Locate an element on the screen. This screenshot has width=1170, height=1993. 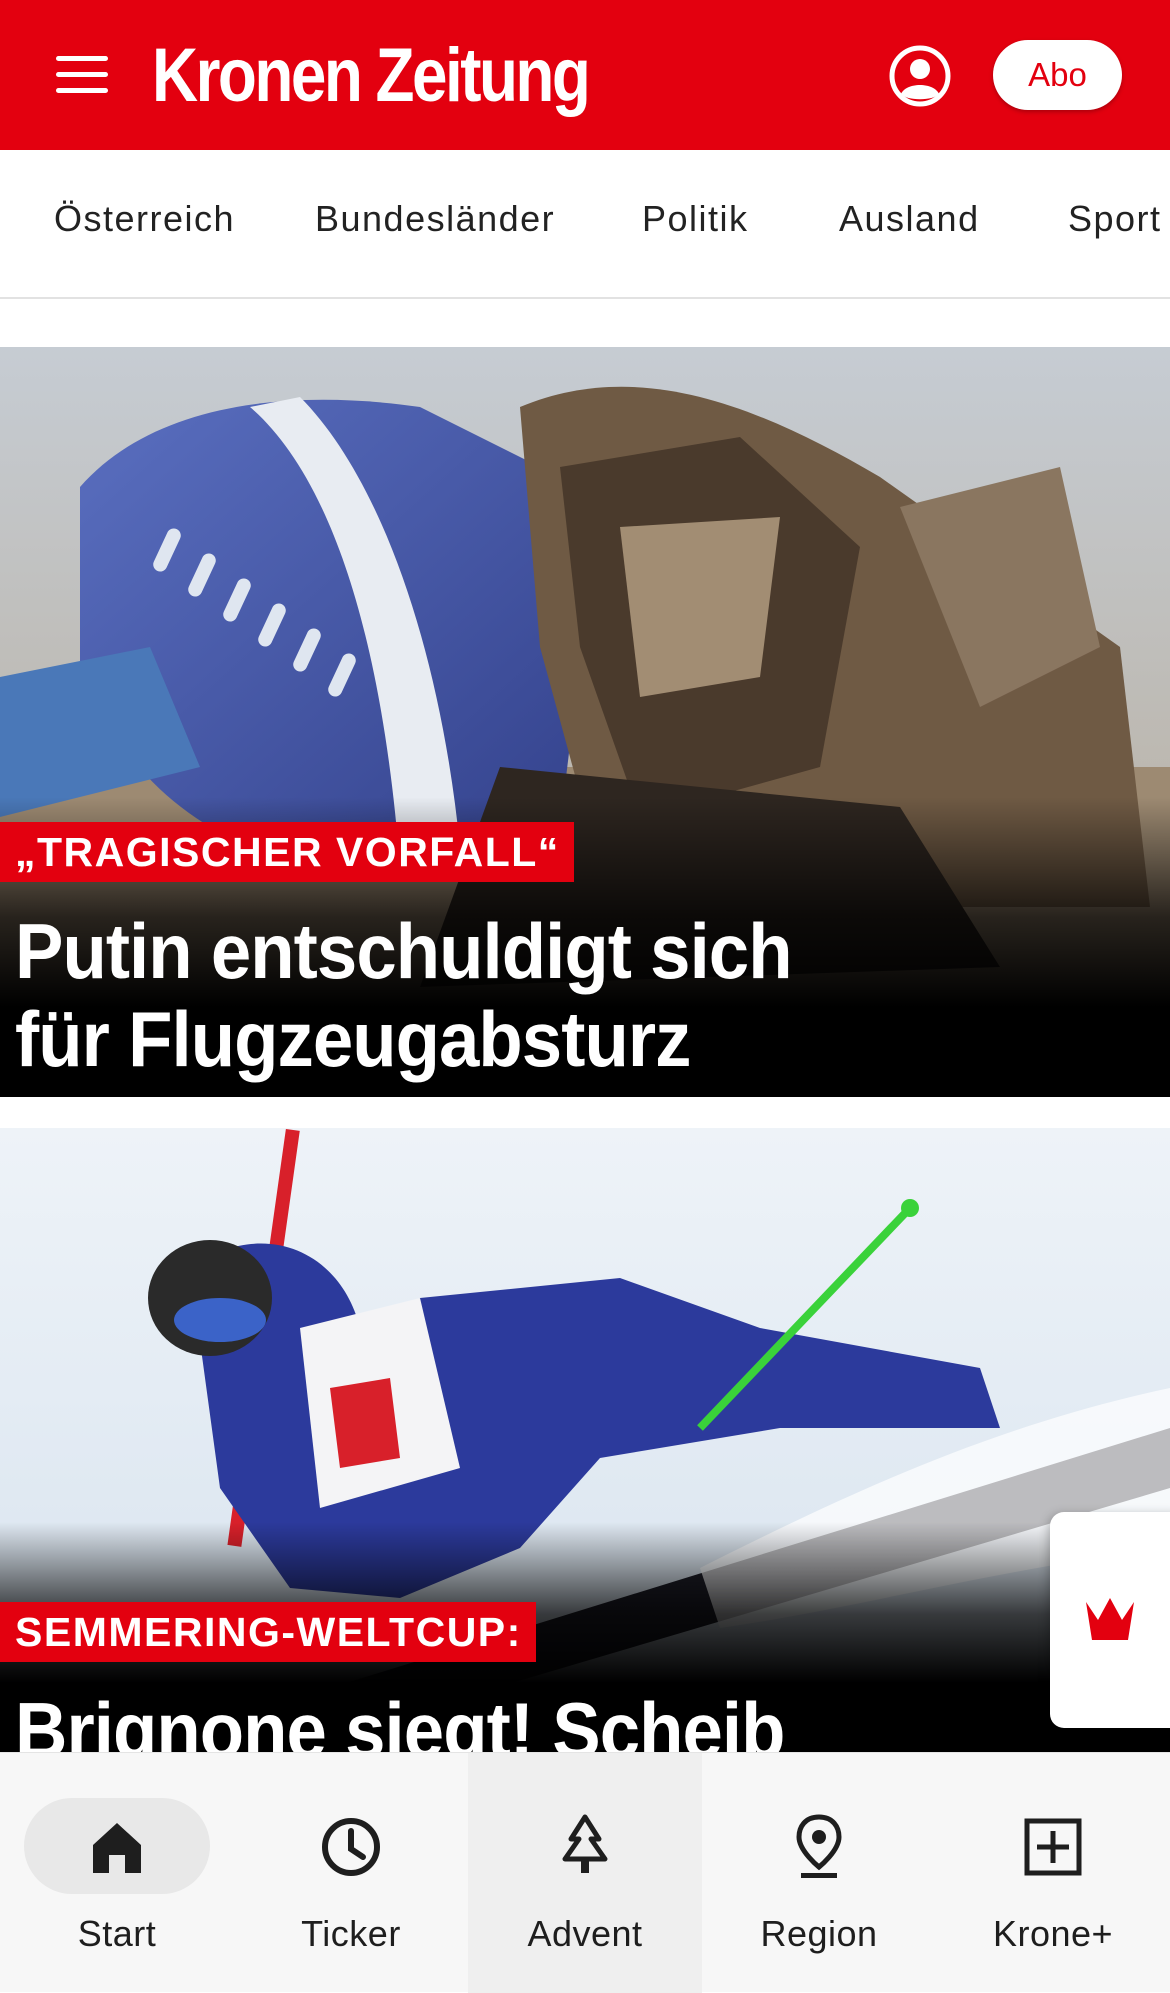
bottom-nav-start: Start is located at coordinates (117, 1873).